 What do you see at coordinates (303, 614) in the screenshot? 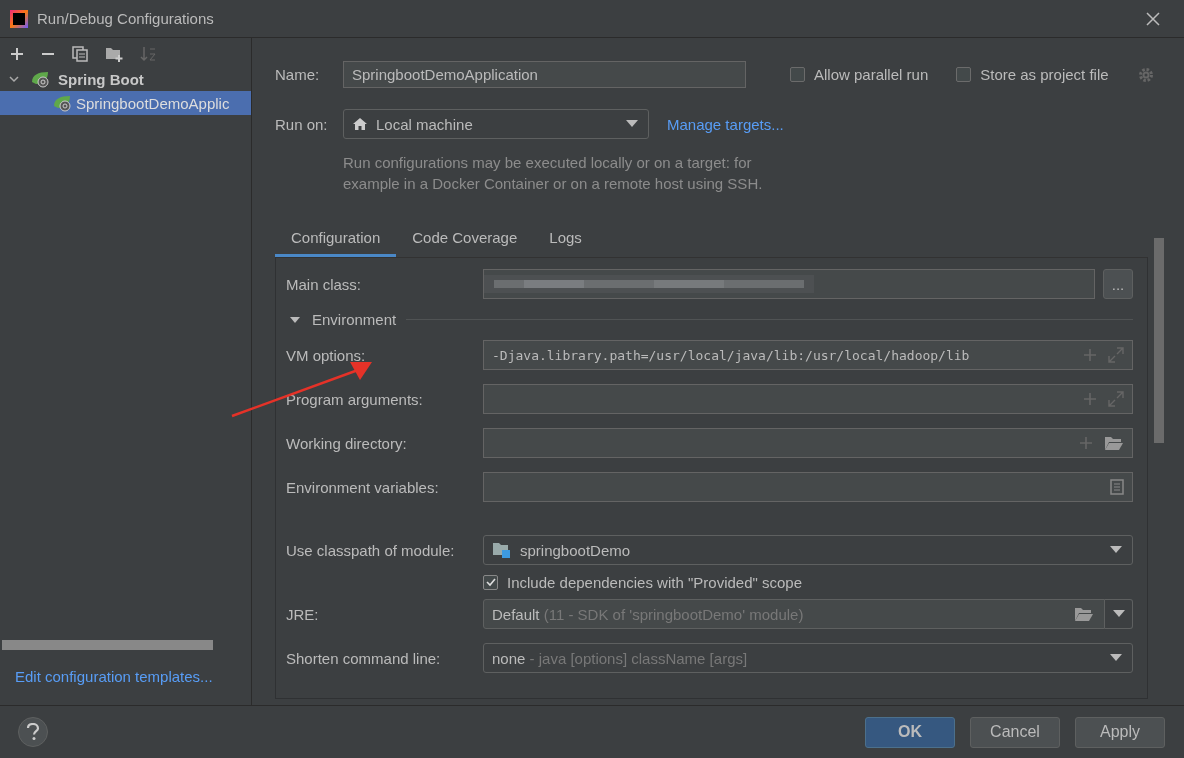
I see `jre-label: JRE:` at bounding box center [303, 614].